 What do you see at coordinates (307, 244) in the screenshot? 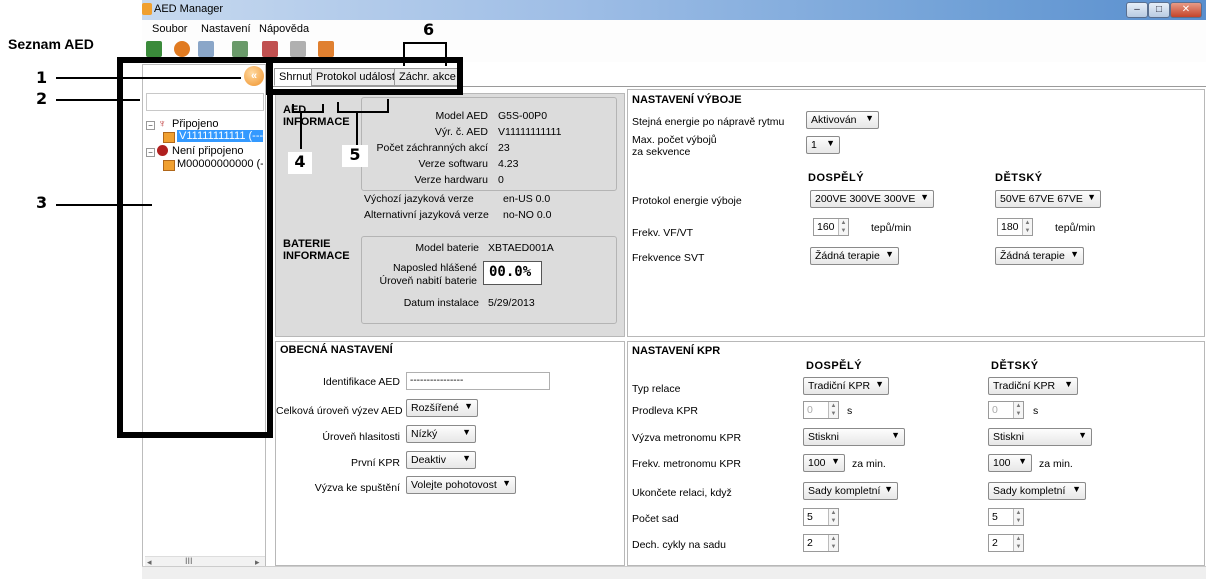
I see `battery-title-line1: BATERIE` at bounding box center [307, 244].